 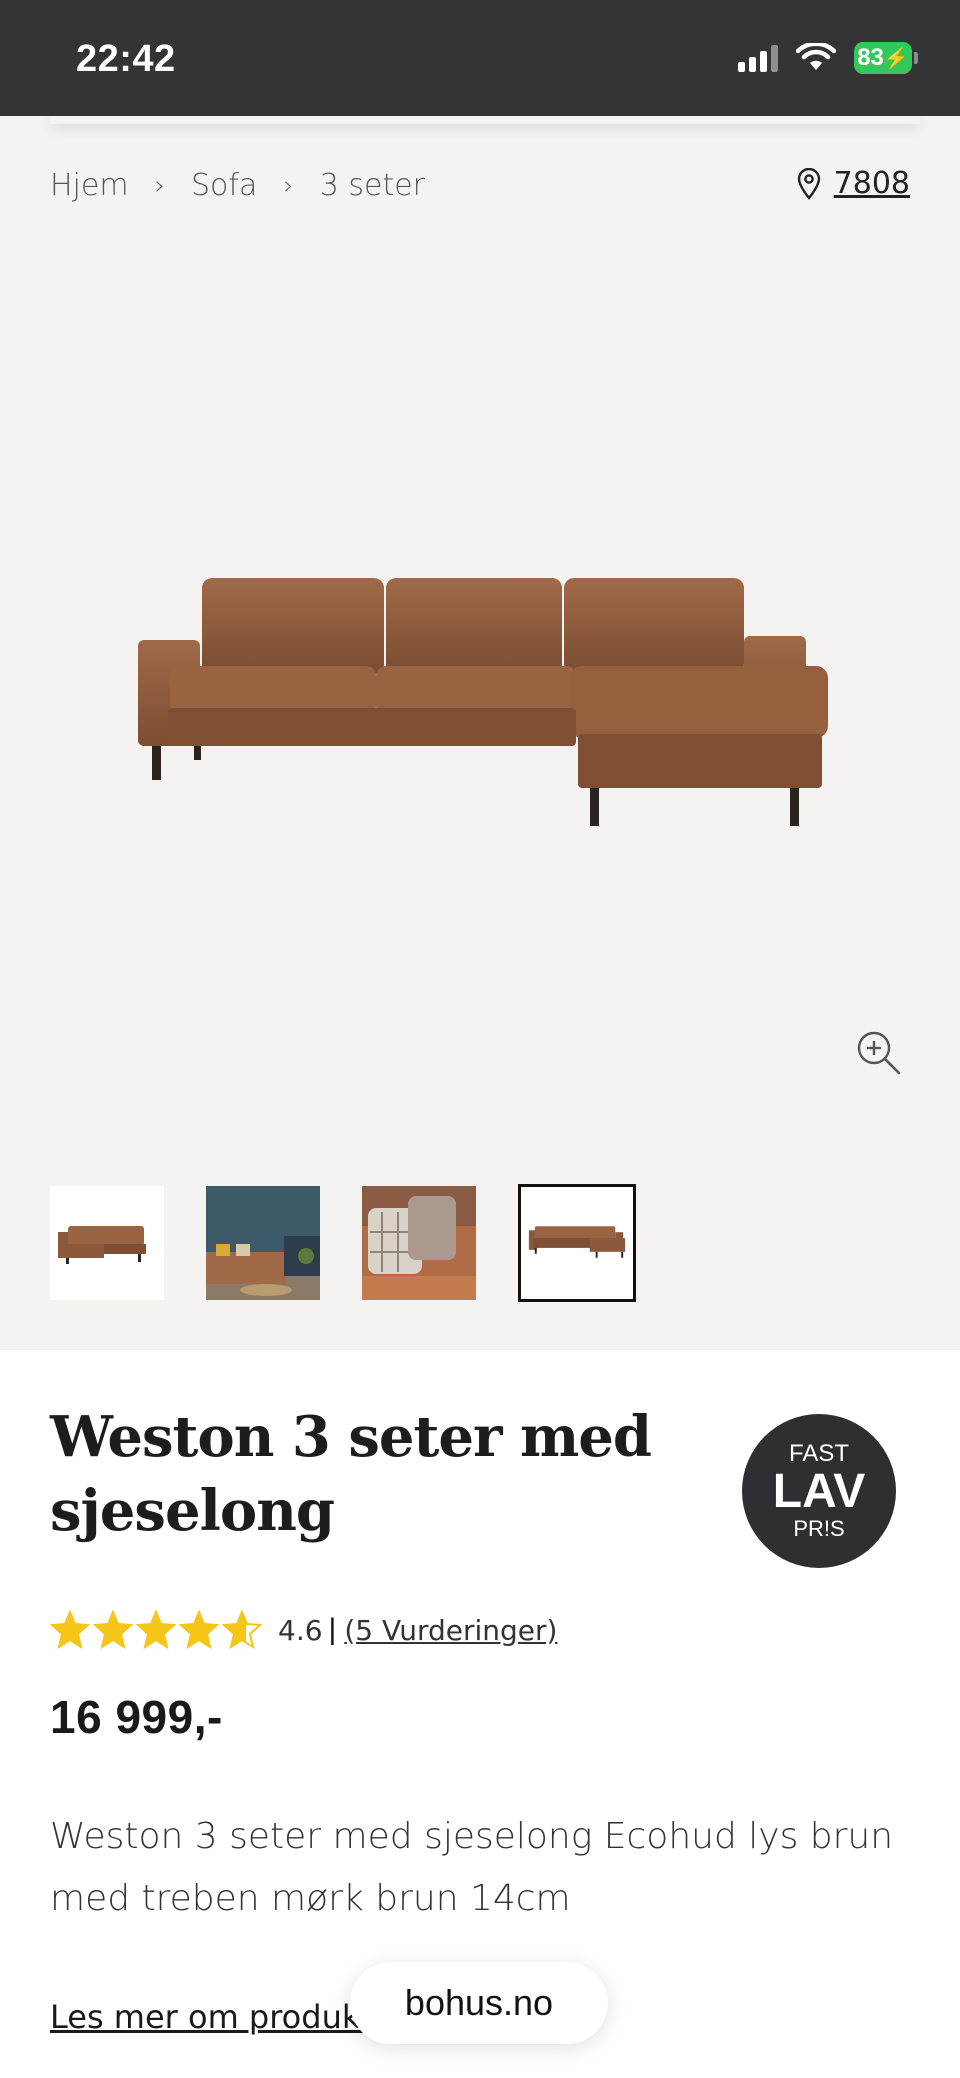 I want to click on store-location: 7808, so click(x=853, y=183).